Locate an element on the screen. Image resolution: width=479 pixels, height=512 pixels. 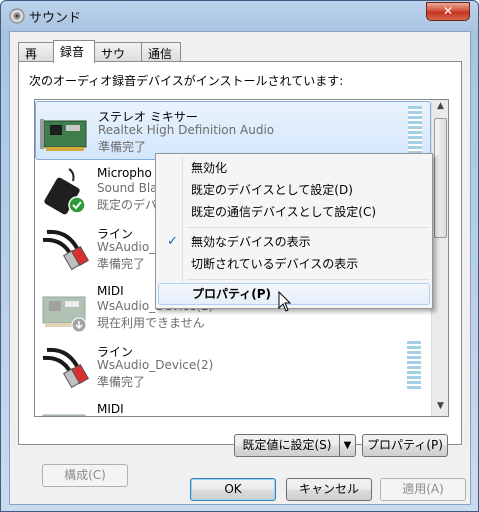
properties-button: プロパティ(P) is located at coordinates (405, 445).